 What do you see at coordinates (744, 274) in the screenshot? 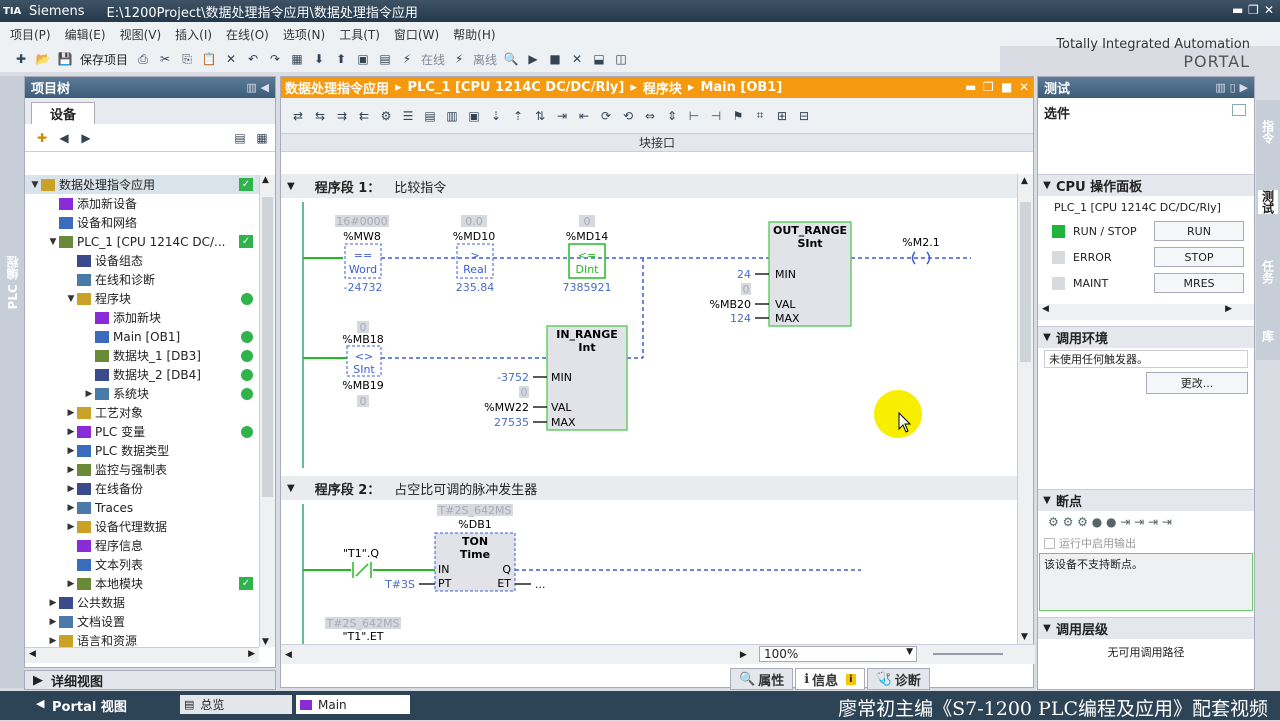
I see `out-range-min-value: 24` at bounding box center [744, 274].